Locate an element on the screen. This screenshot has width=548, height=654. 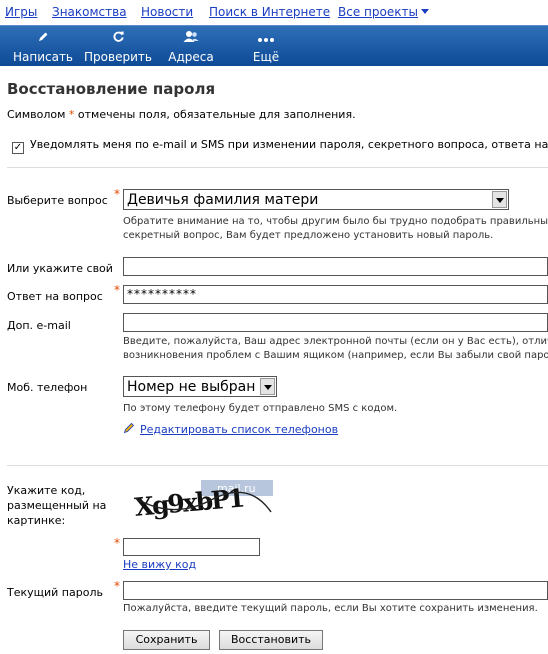
page-title: Восстановление пароля is located at coordinates (111, 89).